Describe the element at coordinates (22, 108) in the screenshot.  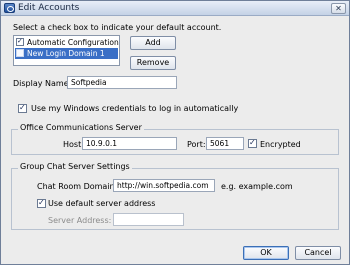
I see `windows-credentials-checkbox` at that location.